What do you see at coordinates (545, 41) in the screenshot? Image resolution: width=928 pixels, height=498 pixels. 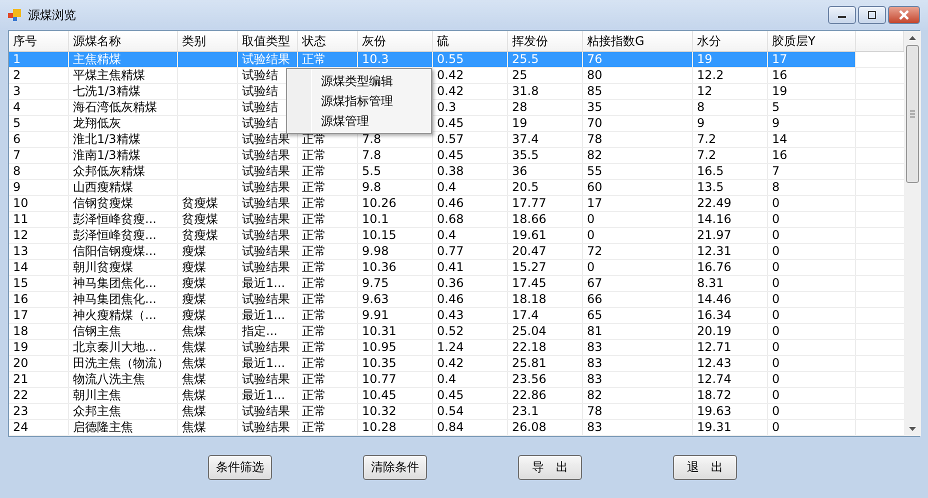 I see `column-header: 挥发份` at bounding box center [545, 41].